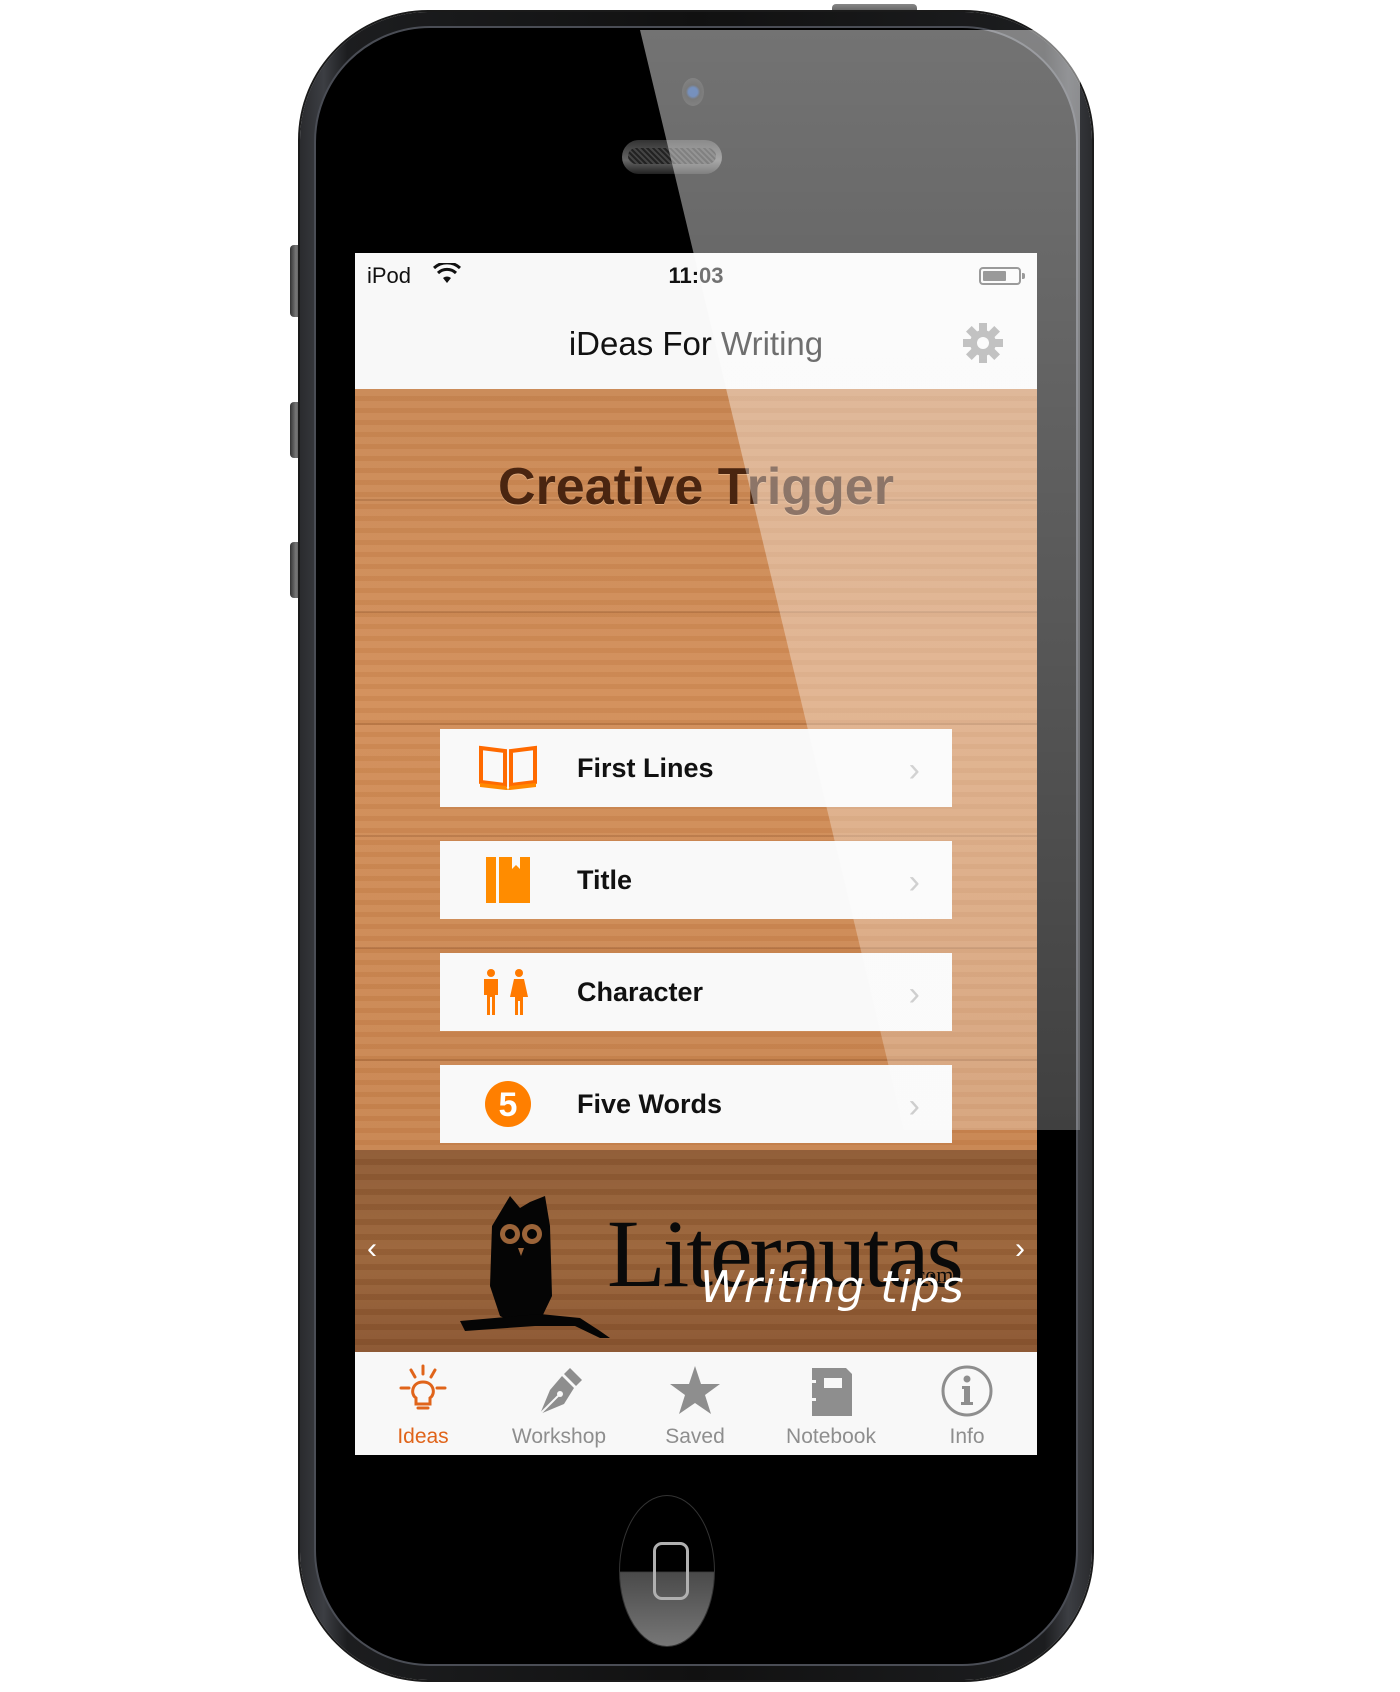 The image size is (1400, 1692). I want to click on number-five-icon: 5, so click(508, 1104).